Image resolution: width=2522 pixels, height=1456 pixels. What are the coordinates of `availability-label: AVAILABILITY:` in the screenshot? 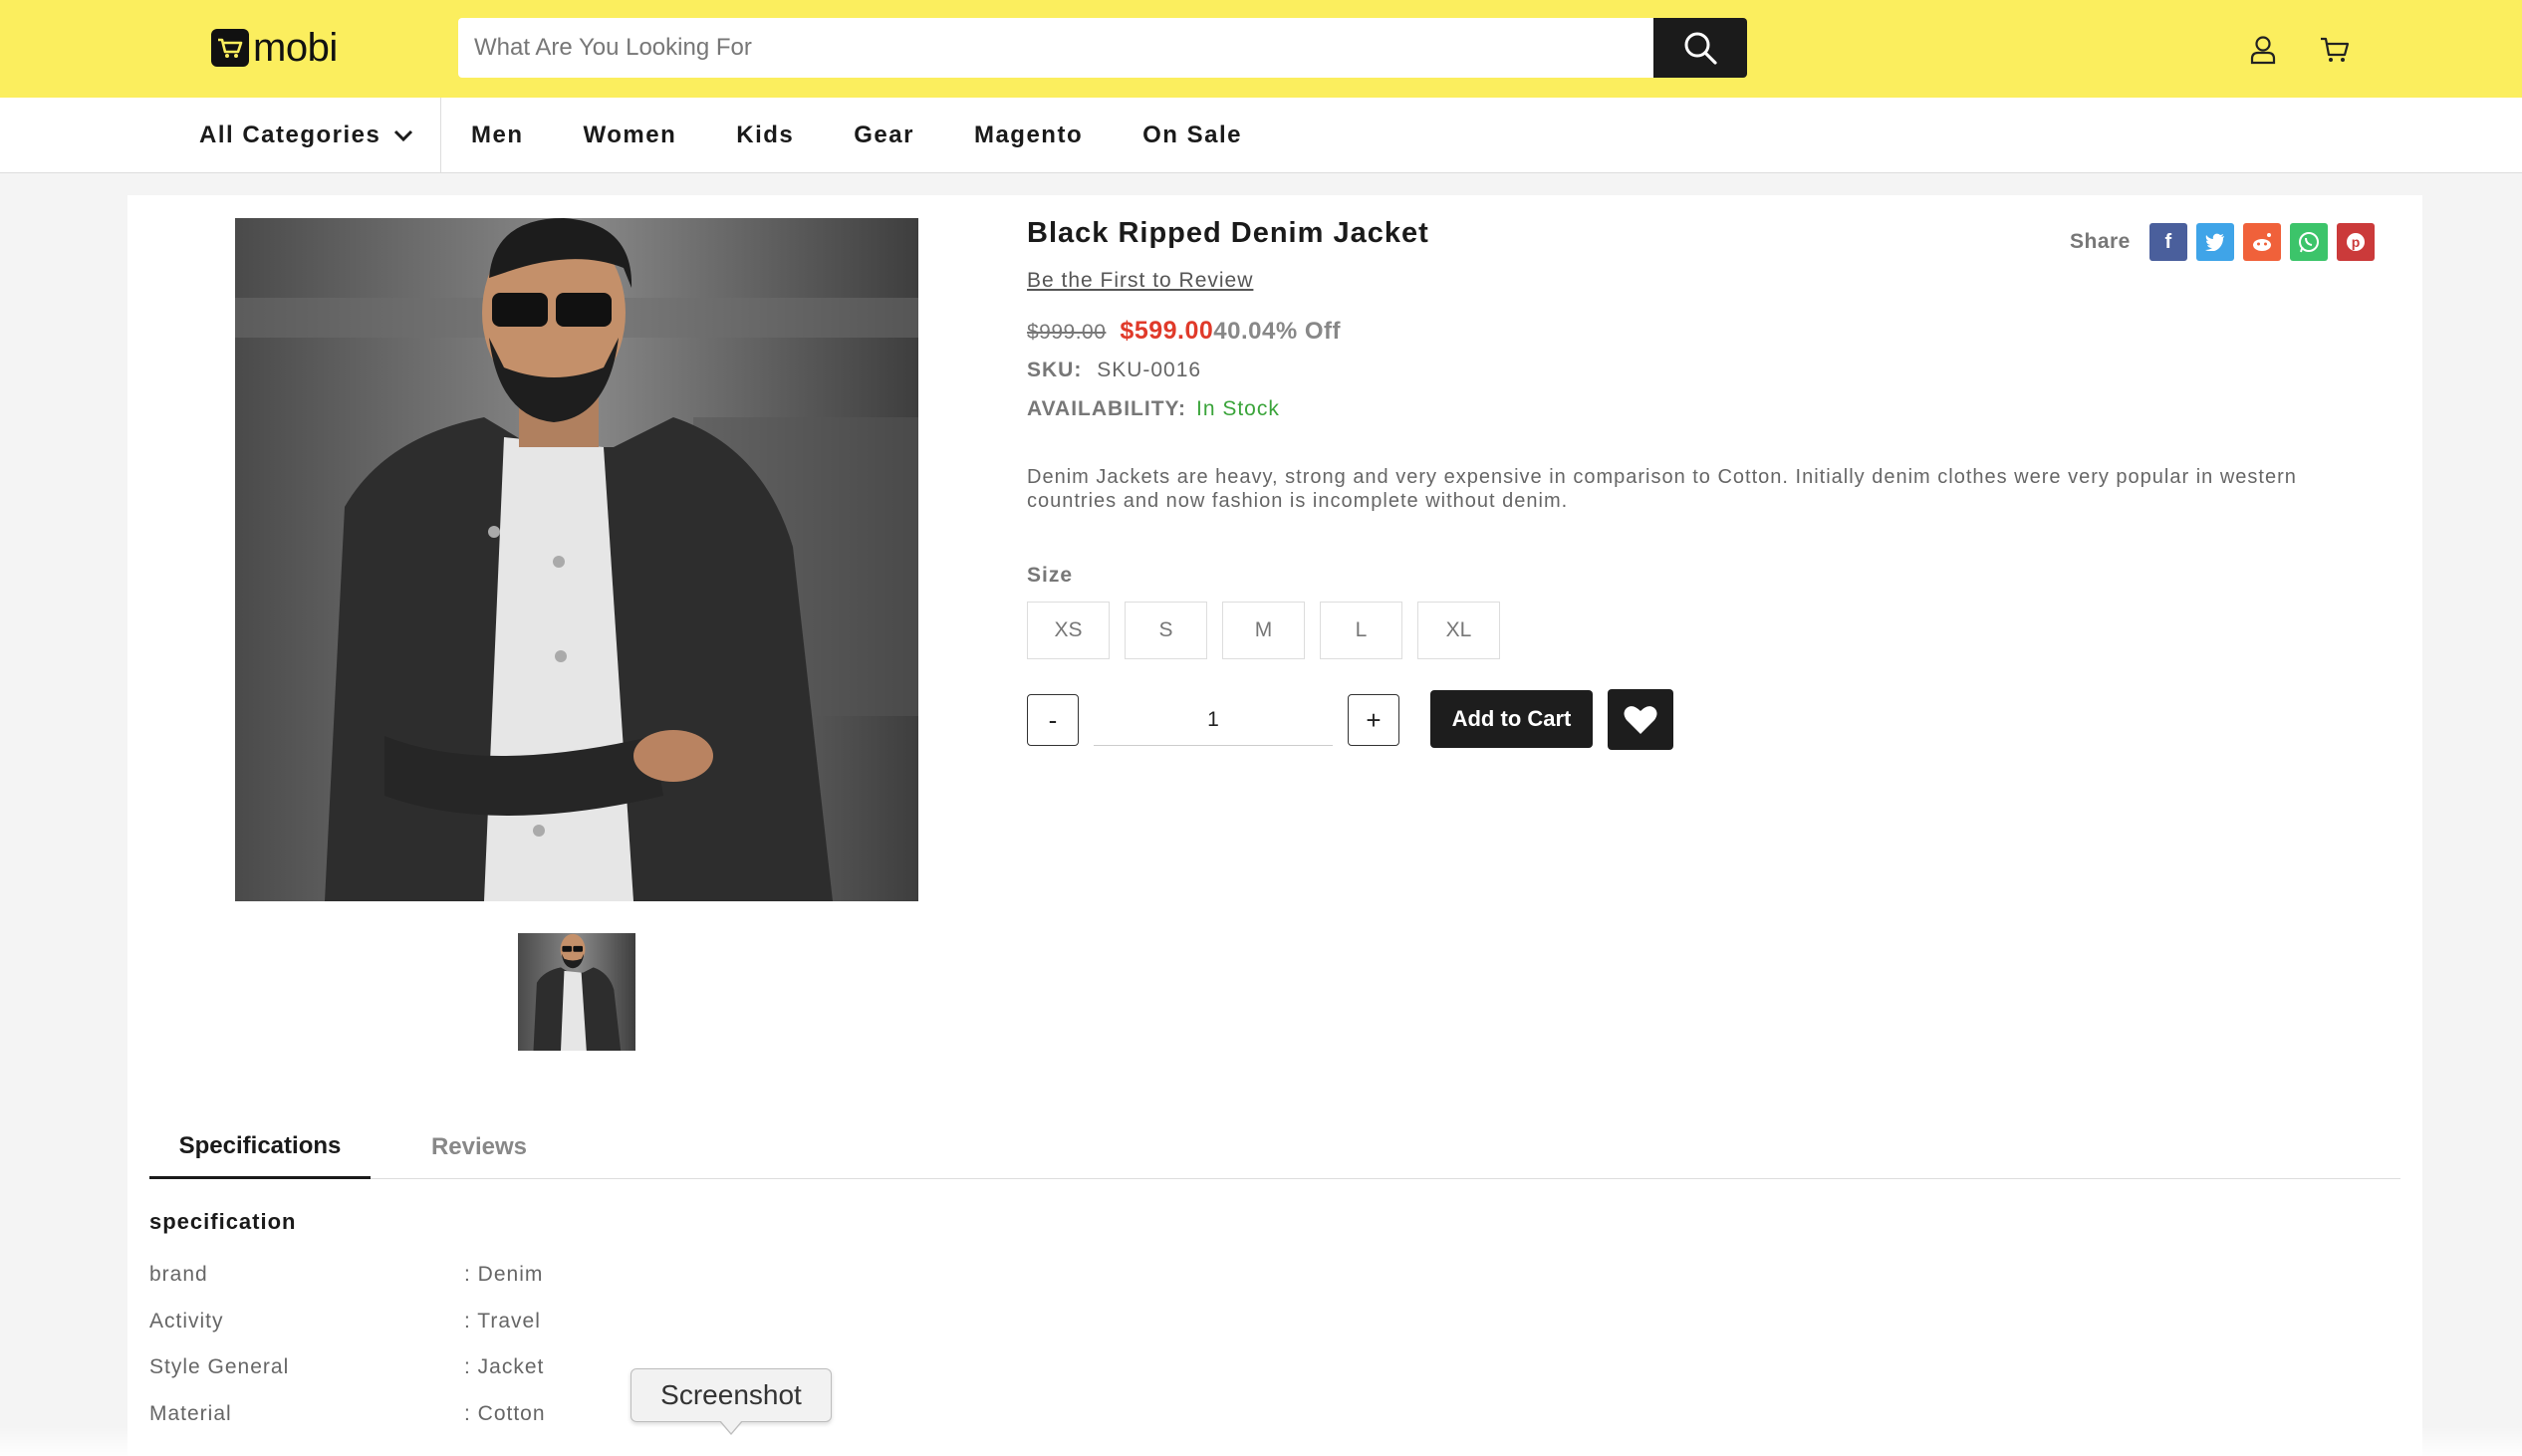 It's located at (1106, 408).